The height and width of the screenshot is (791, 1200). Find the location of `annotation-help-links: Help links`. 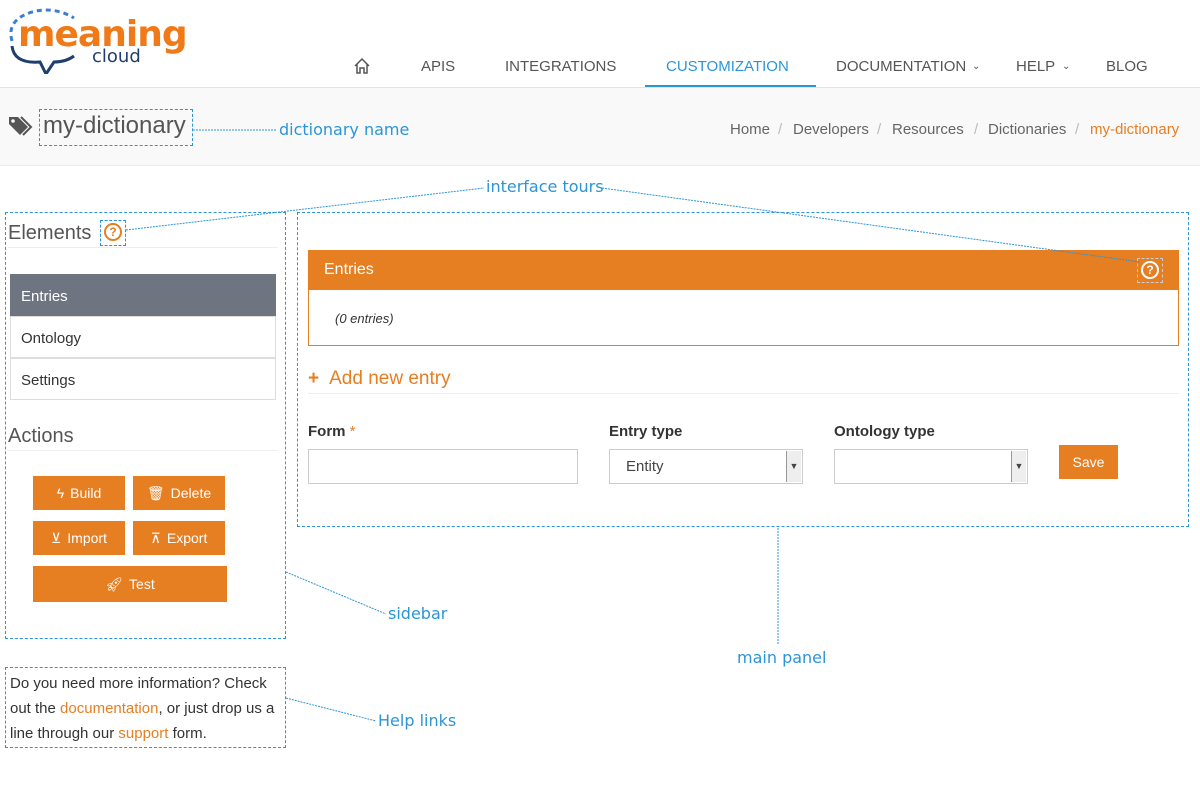

annotation-help-links: Help links is located at coordinates (417, 720).